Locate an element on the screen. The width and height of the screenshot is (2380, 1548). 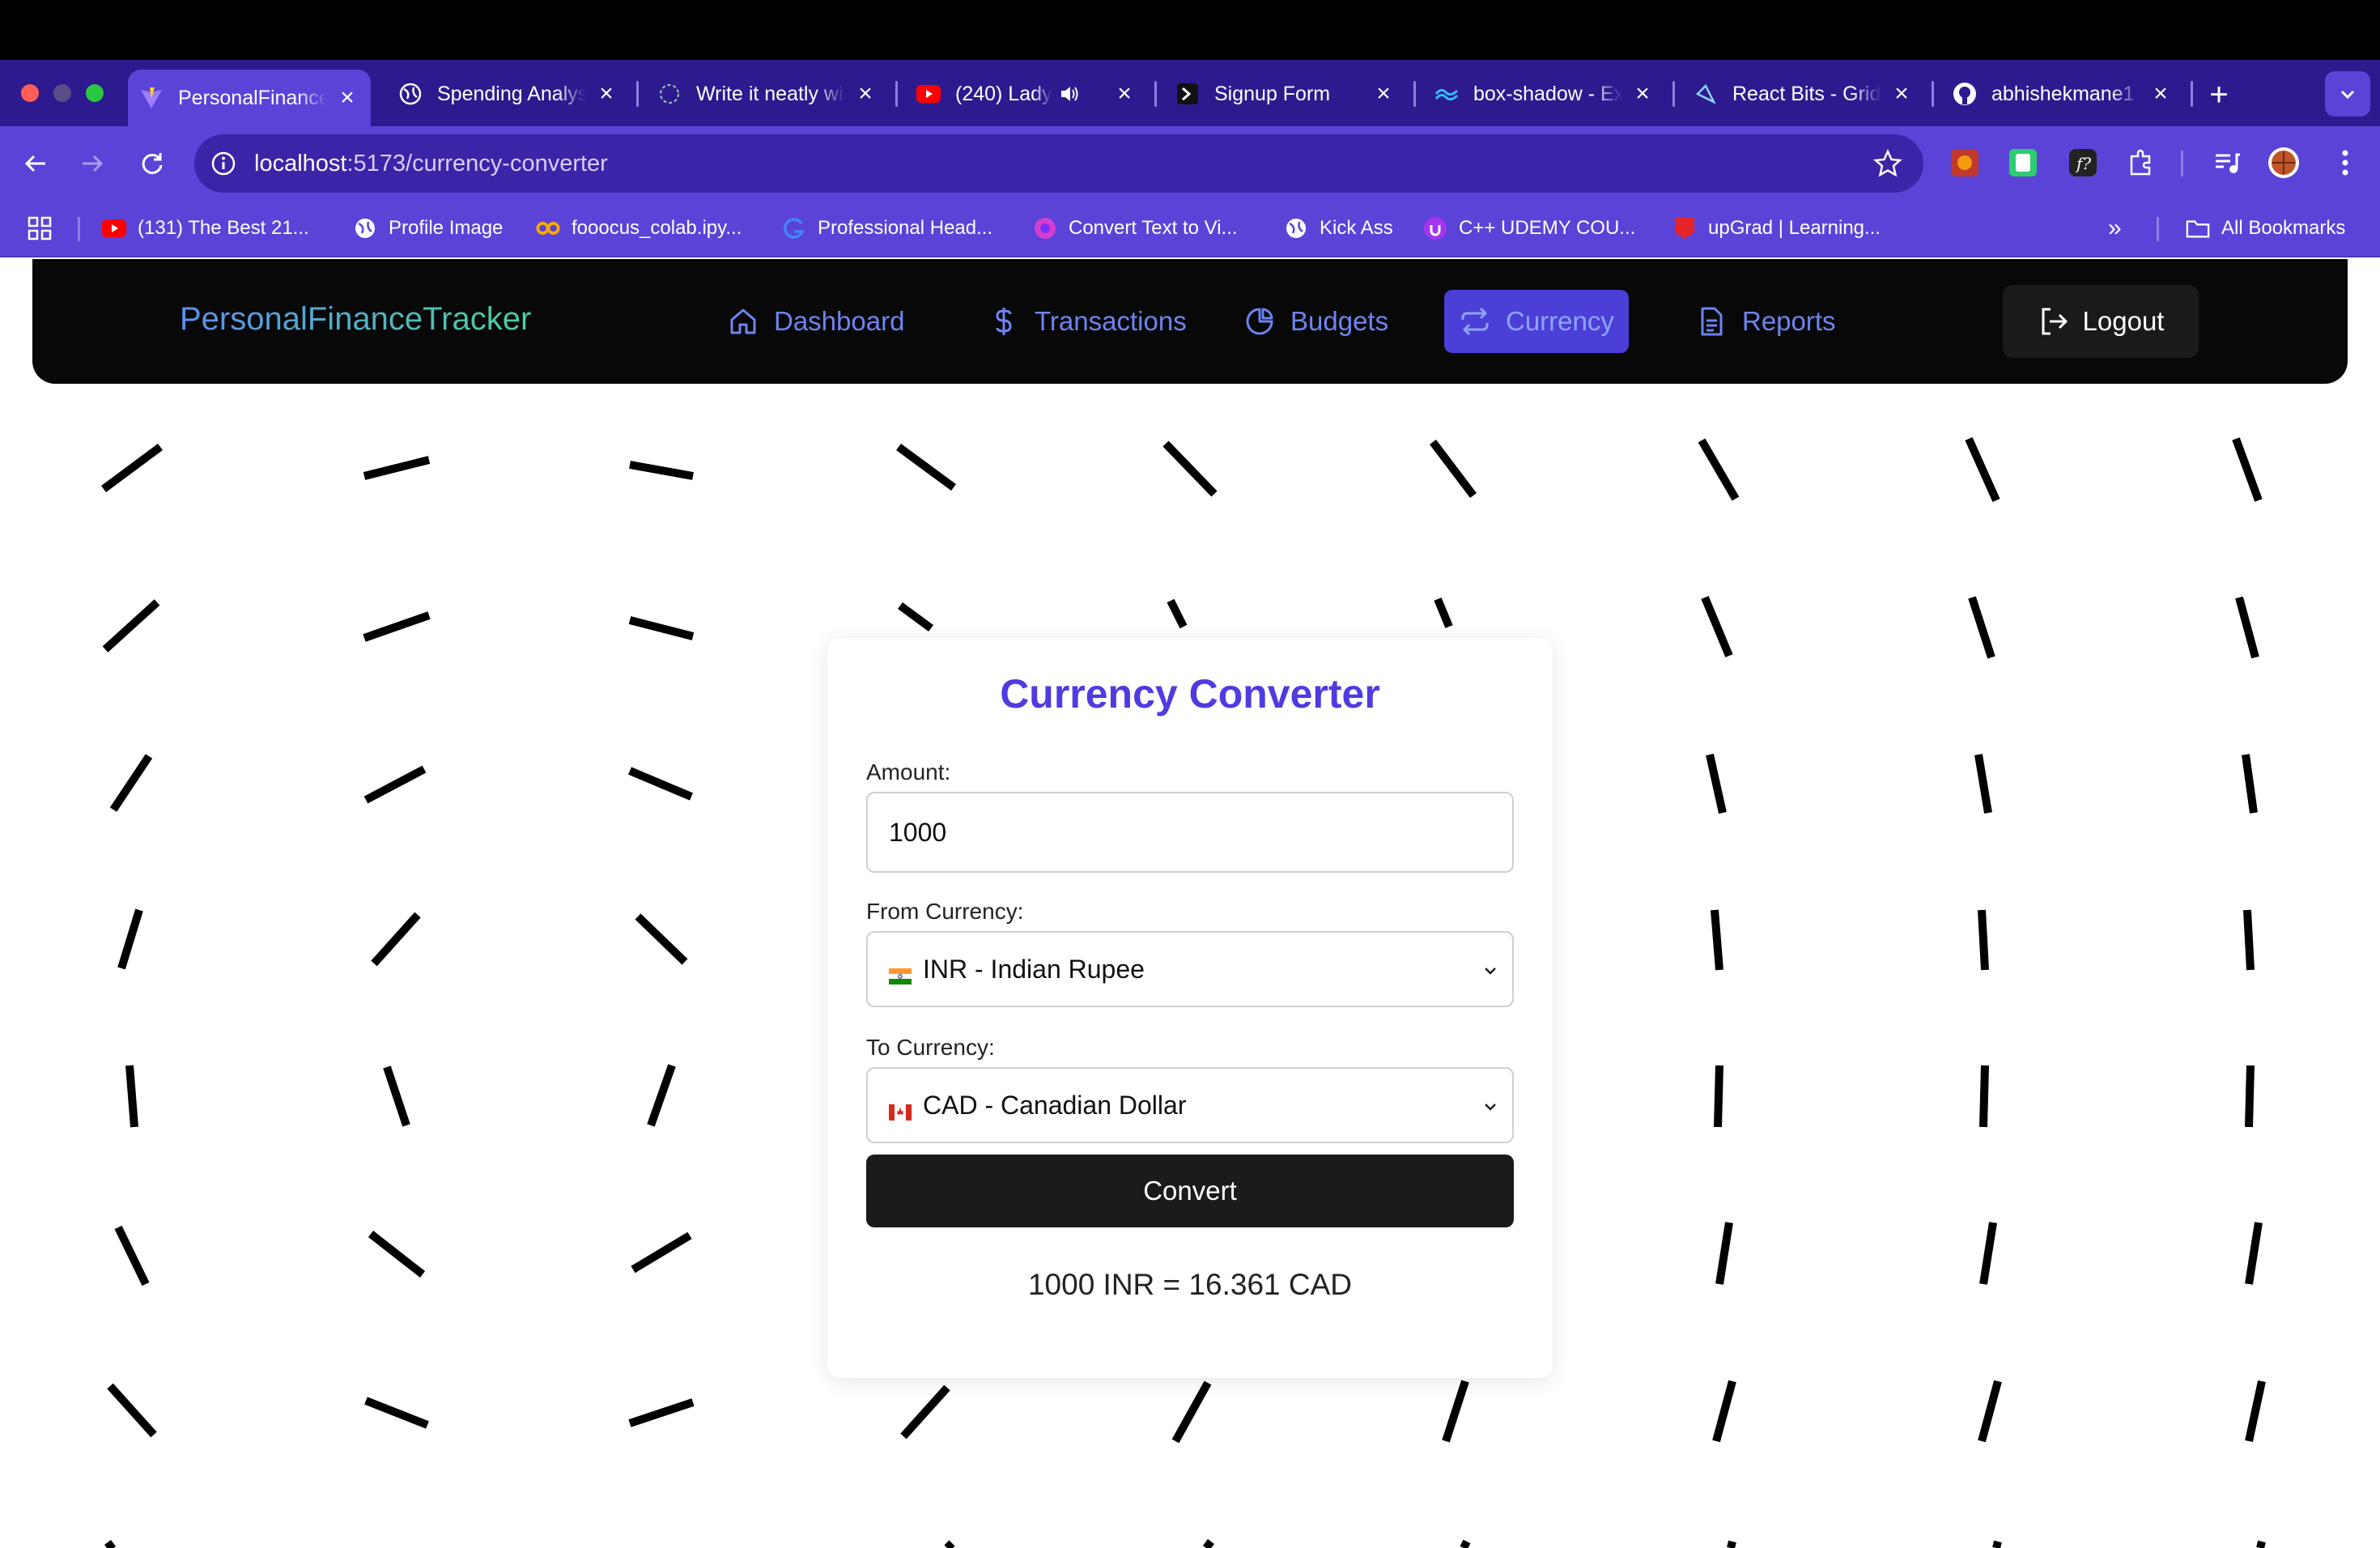
toolbar-separator is located at coordinates (2182, 164).